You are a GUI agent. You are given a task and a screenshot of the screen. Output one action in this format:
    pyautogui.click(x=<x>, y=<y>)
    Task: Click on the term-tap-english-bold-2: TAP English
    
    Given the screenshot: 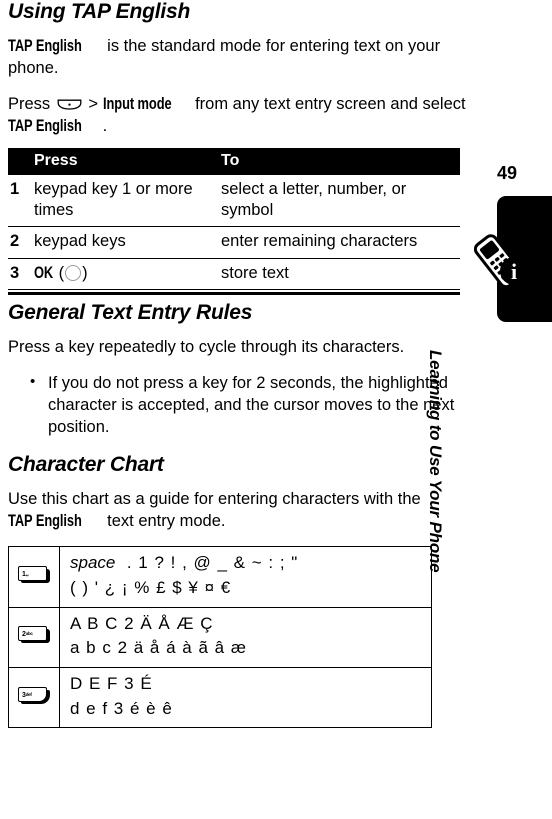 What is the action you would take?
    pyautogui.click(x=45, y=125)
    